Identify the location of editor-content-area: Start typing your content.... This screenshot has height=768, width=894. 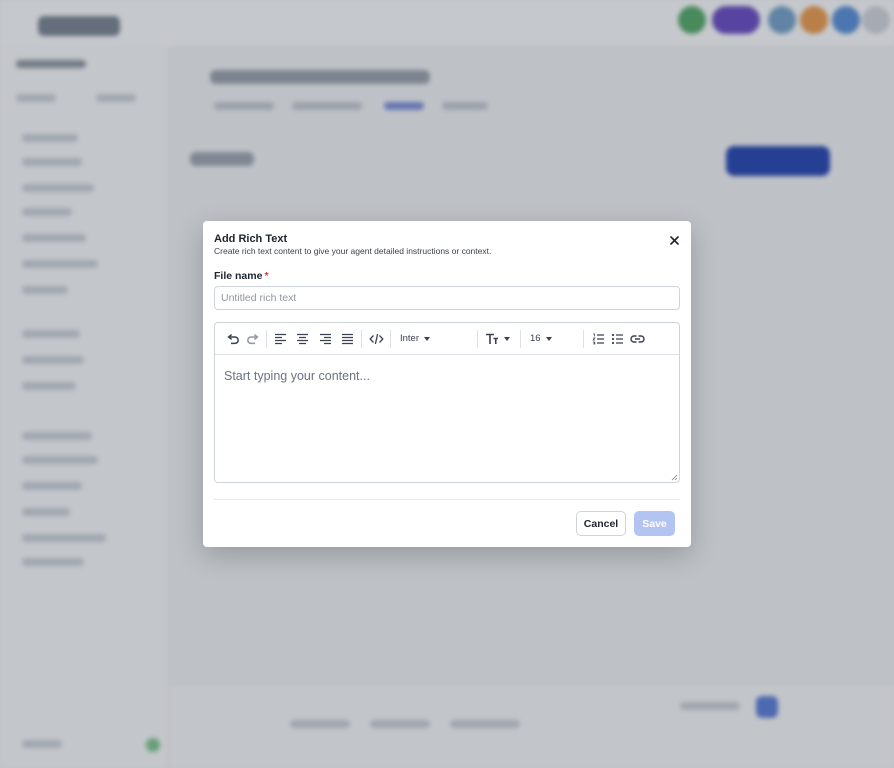
(297, 376).